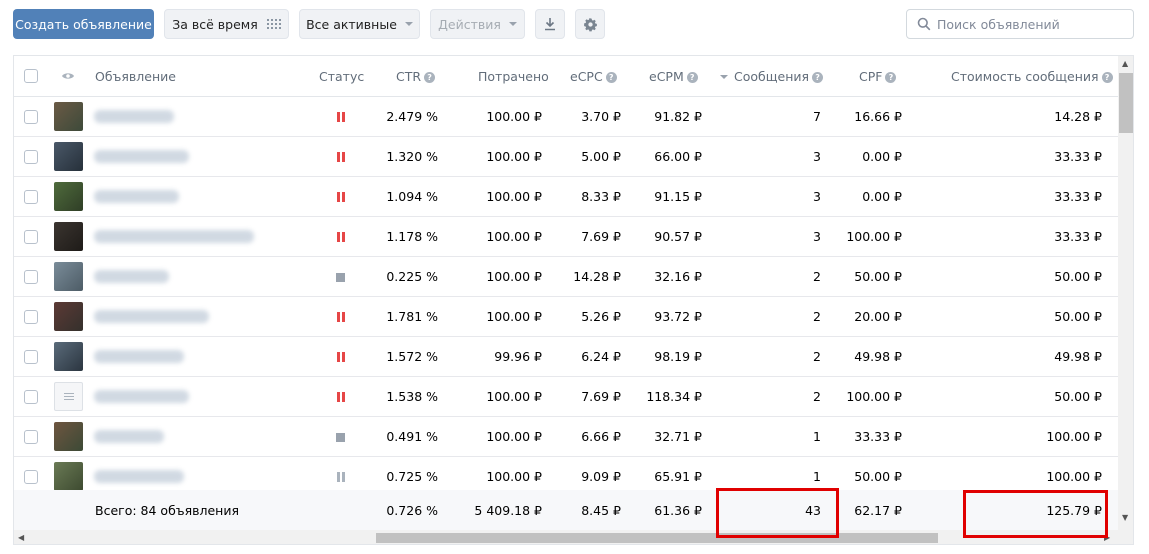 This screenshot has height=554, width=1149. I want to click on cell-messages: 2, so click(817, 316).